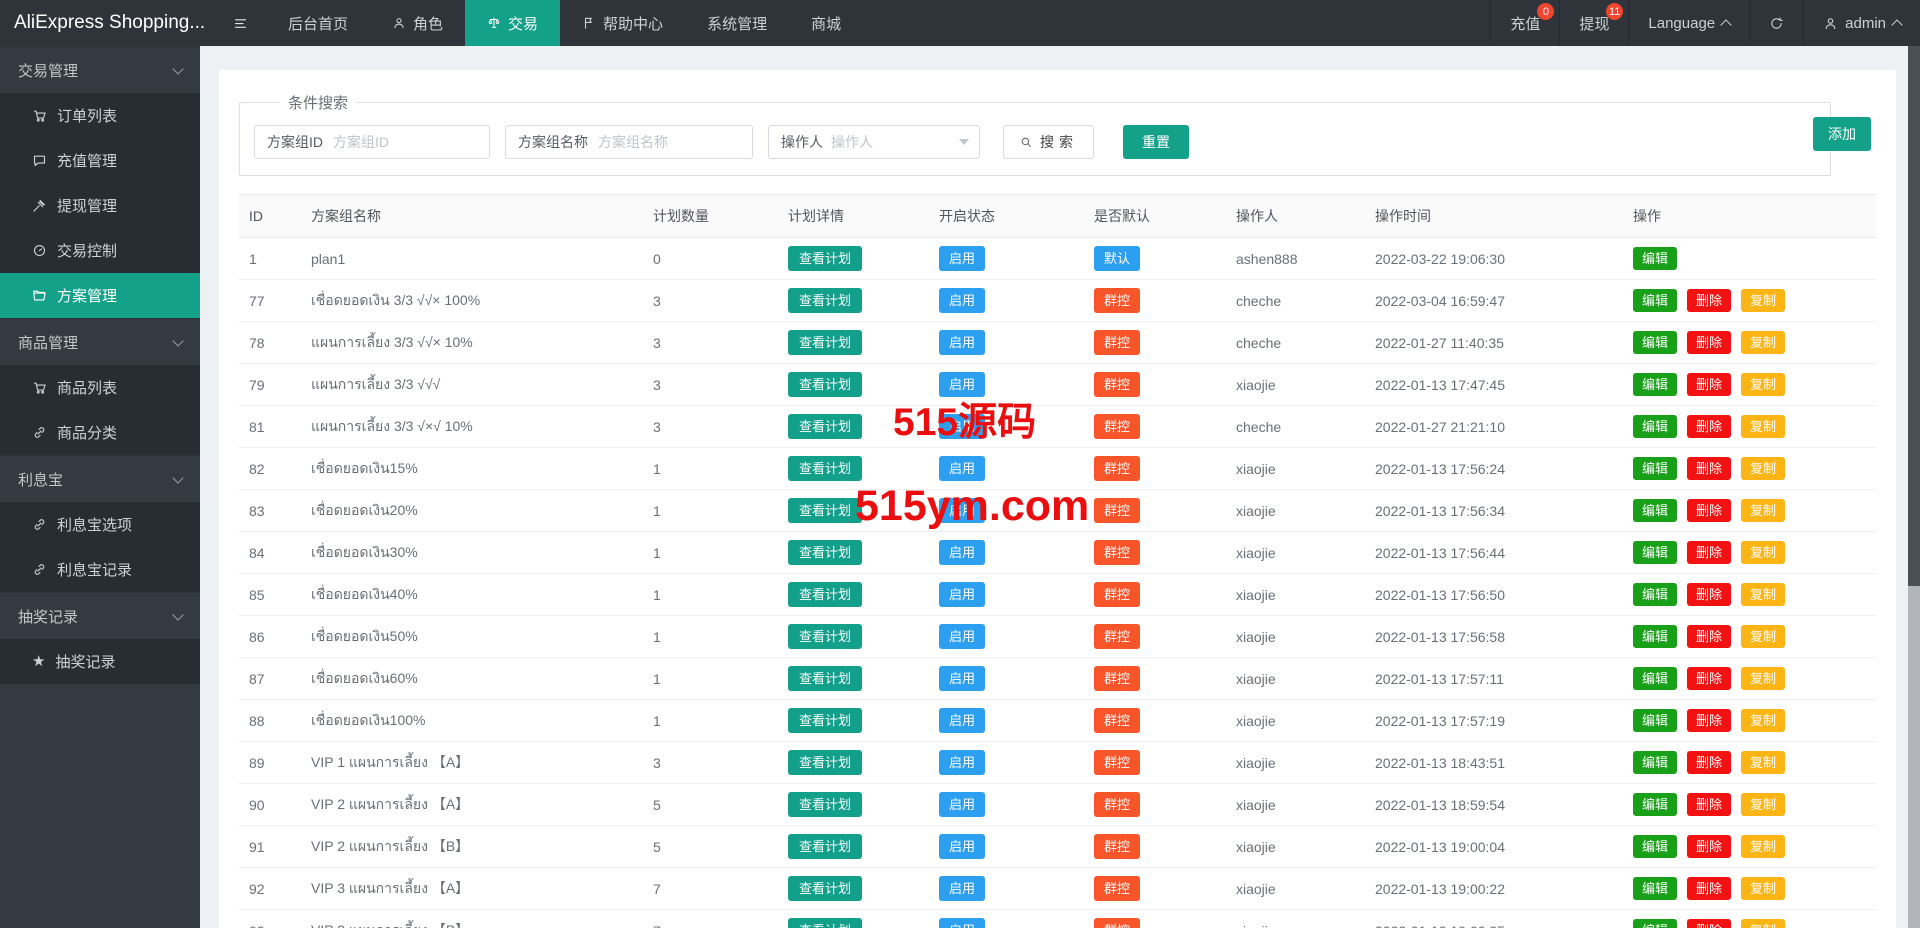  What do you see at coordinates (100, 205) in the screenshot?
I see `sidebar-item: 提现管理` at bounding box center [100, 205].